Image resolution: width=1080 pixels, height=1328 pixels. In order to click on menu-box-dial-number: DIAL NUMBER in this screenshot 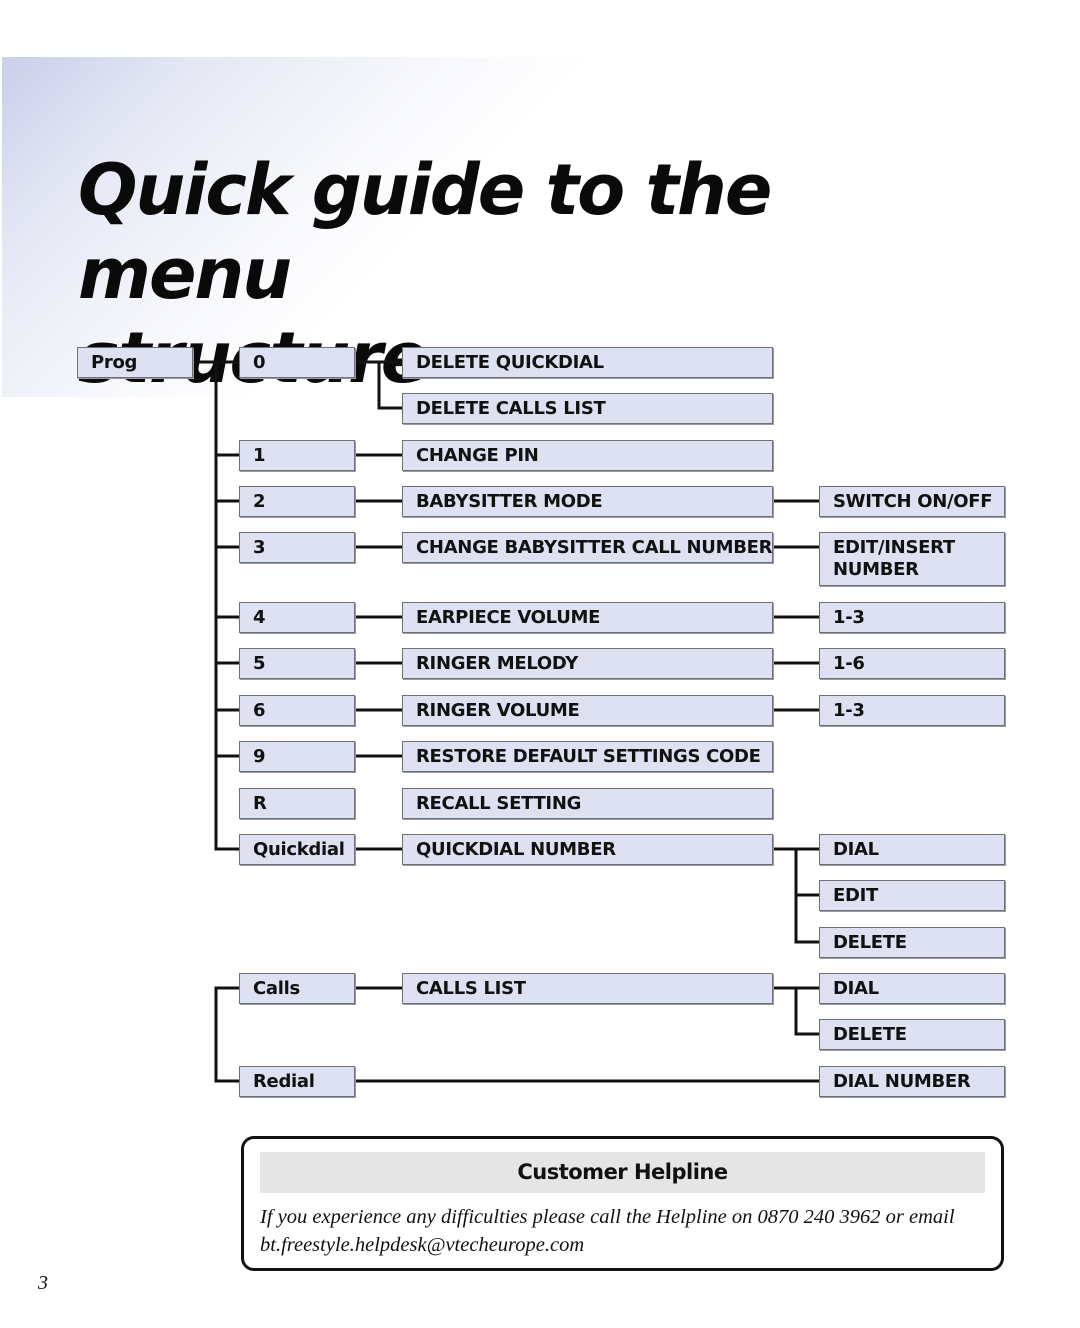, I will do `click(912, 1081)`.